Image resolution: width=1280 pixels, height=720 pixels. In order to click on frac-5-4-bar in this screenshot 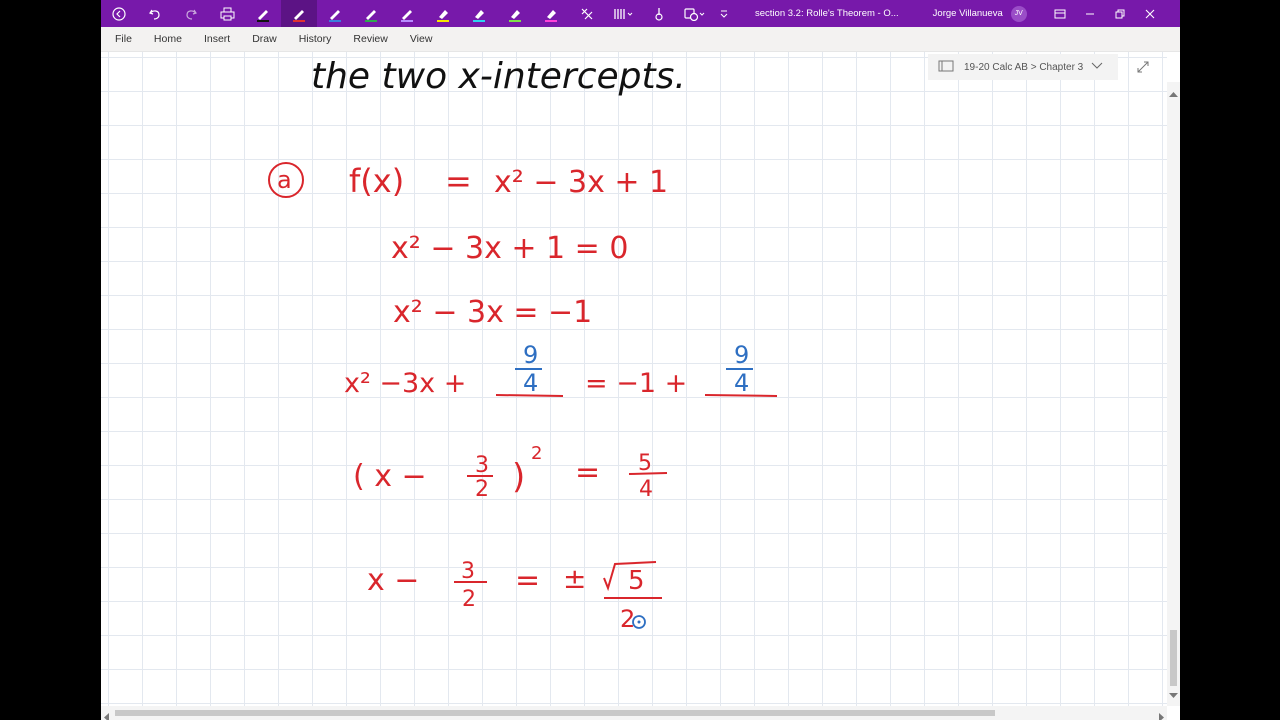, I will do `click(648, 473)`.